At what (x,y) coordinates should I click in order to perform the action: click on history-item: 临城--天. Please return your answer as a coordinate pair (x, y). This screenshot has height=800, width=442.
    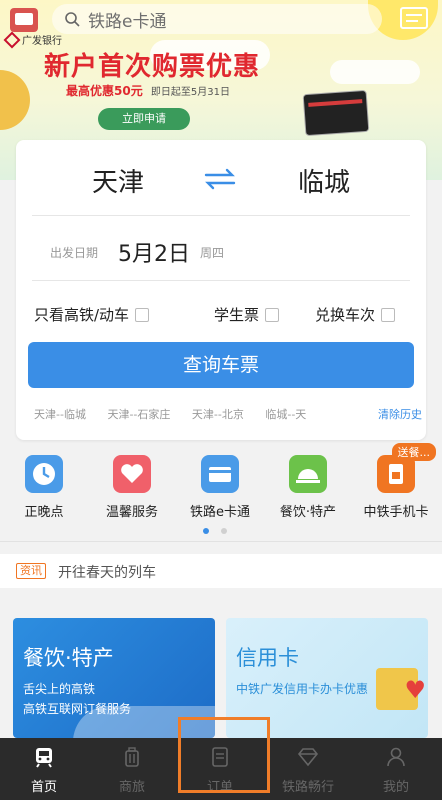
    Looking at the image, I should click on (285, 414).